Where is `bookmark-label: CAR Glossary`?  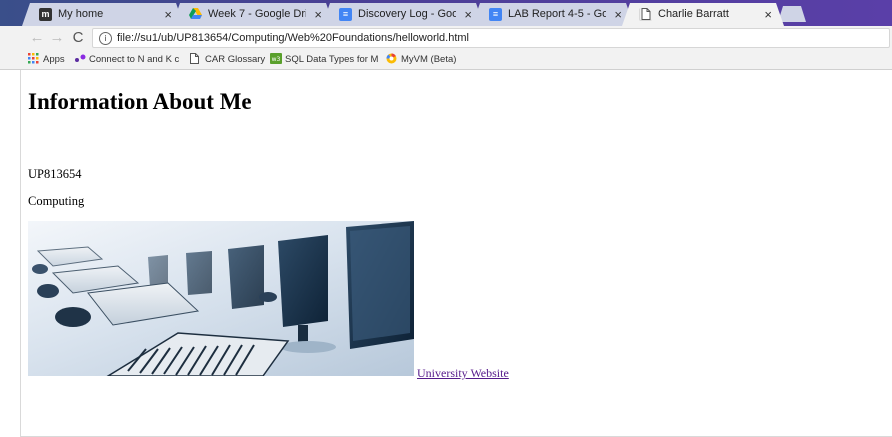
bookmark-label: CAR Glossary is located at coordinates (235, 59).